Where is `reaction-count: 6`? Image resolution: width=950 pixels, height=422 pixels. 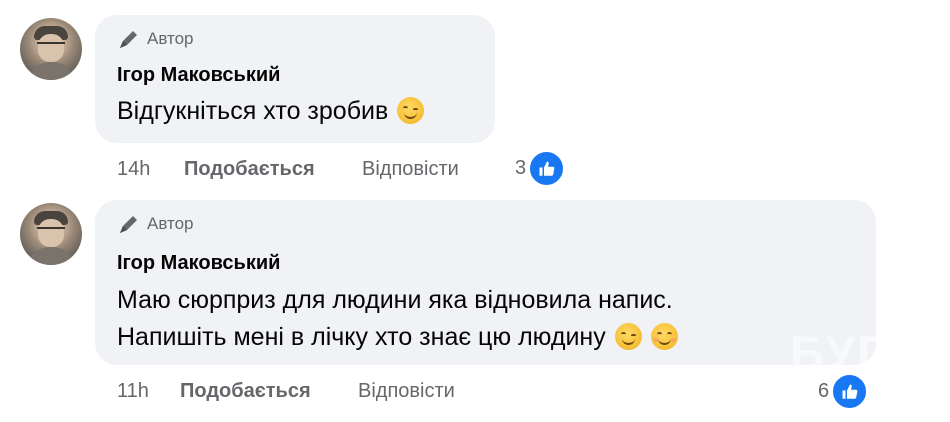
reaction-count: 6 is located at coordinates (824, 391).